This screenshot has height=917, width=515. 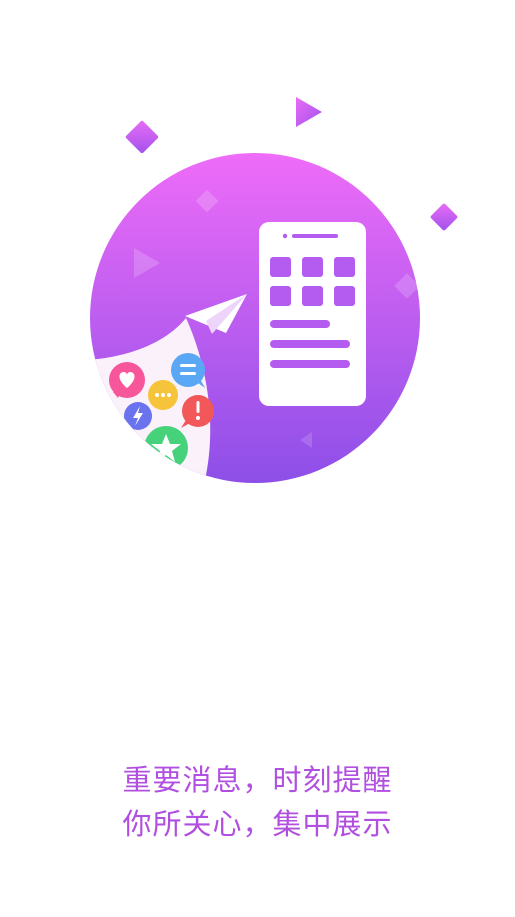 I want to click on caption-line-2: 你所关心，集中展示, so click(x=257, y=824).